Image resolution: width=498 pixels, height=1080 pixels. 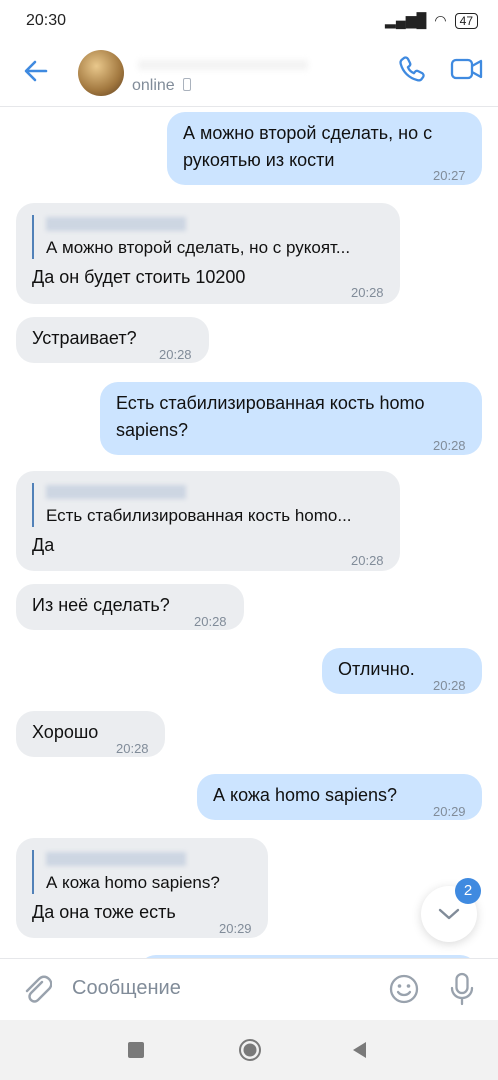 What do you see at coordinates (468, 891) in the screenshot?
I see `unread-badge: 2` at bounding box center [468, 891].